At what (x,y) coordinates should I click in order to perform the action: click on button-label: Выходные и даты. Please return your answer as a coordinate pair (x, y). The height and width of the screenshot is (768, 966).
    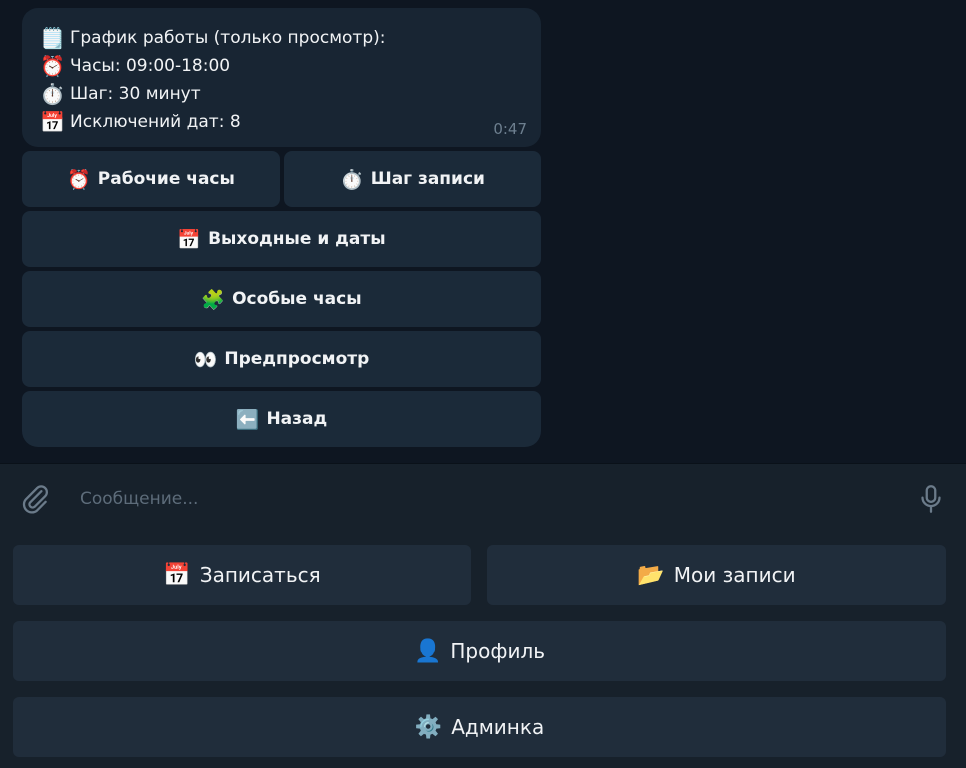
    Looking at the image, I should click on (297, 239).